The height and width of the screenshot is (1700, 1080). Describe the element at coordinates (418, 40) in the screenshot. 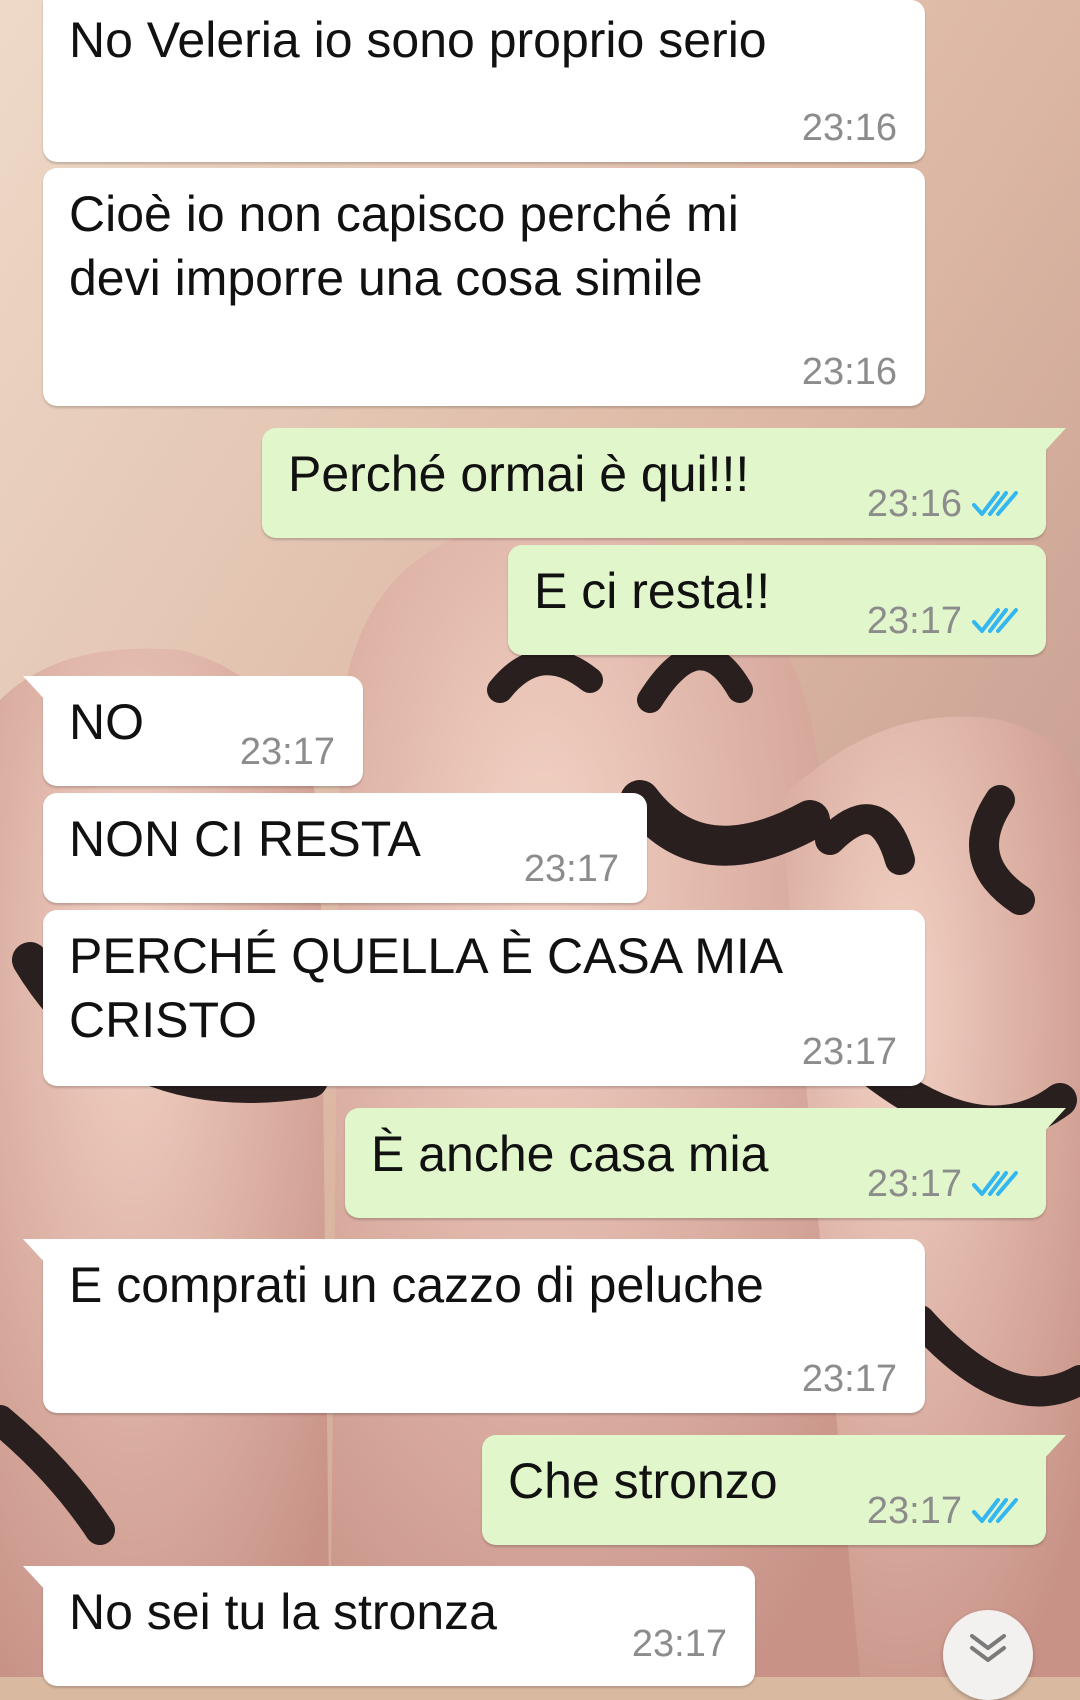

I see `message-text: No Veleria io sono proprio serio` at that location.